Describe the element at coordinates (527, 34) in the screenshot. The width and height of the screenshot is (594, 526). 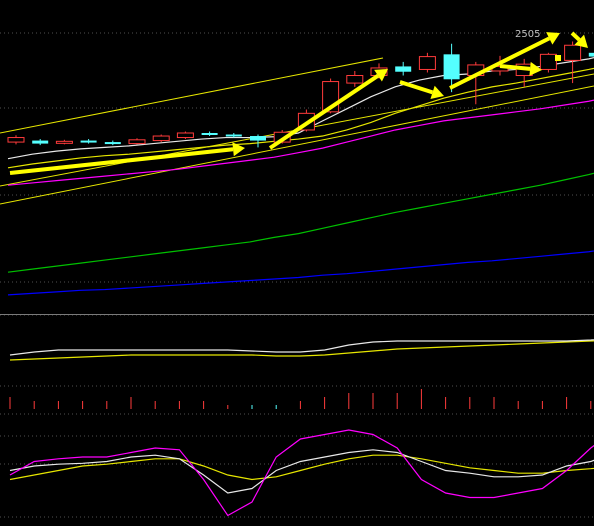
I see `price-label: 2505` at that location.